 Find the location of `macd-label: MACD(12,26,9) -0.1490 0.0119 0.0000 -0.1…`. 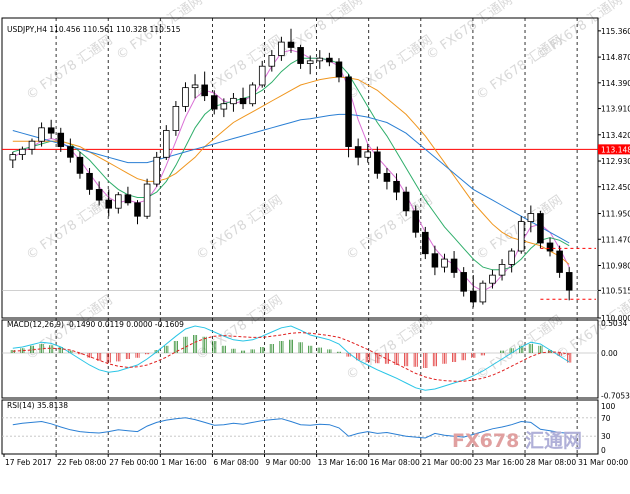

macd-label: MACD(12,26,9) -0.1490 0.0119 0.0000 -0.1… is located at coordinates (95, 324).